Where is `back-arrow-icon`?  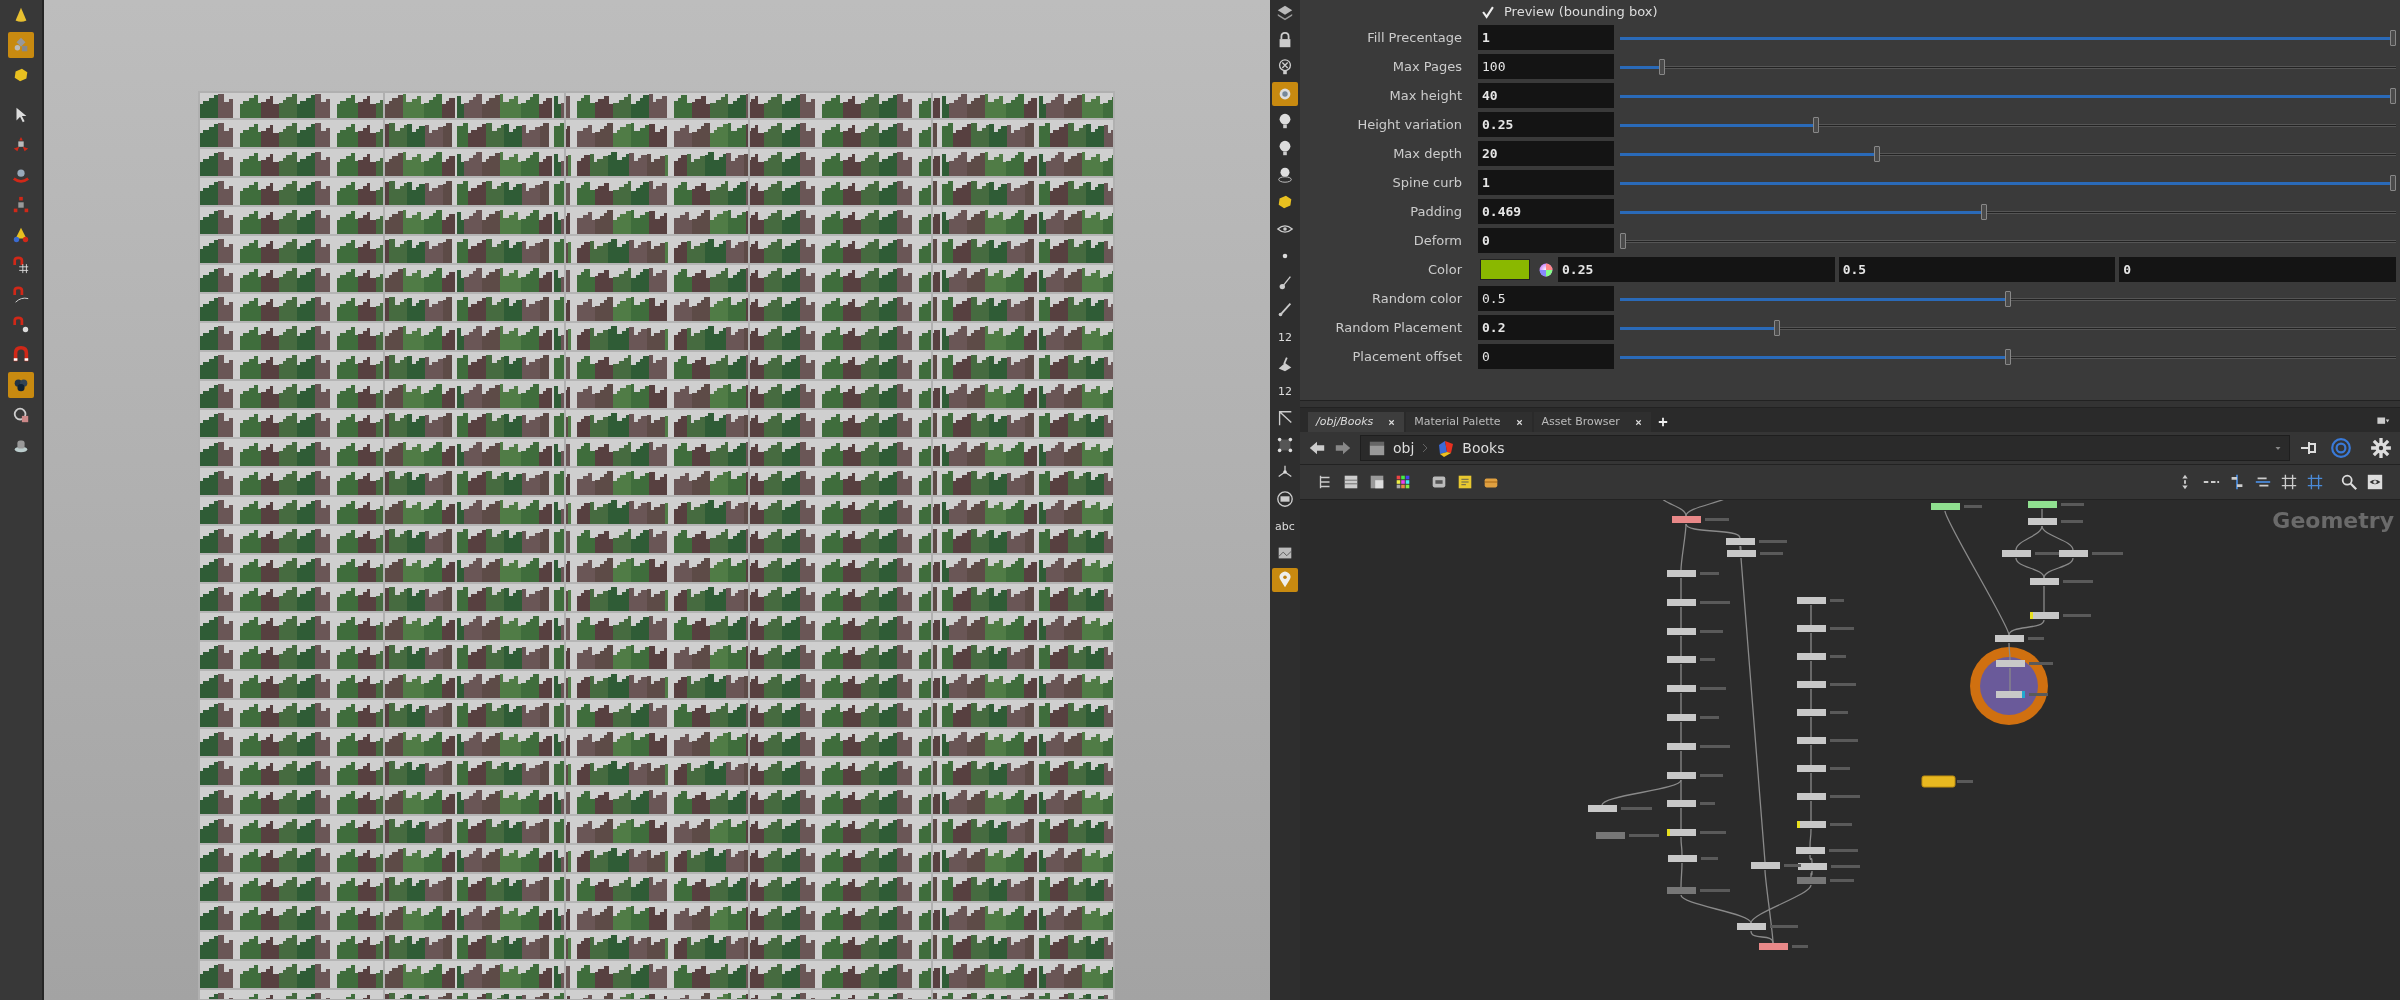
back-arrow-icon is located at coordinates (1317, 448).